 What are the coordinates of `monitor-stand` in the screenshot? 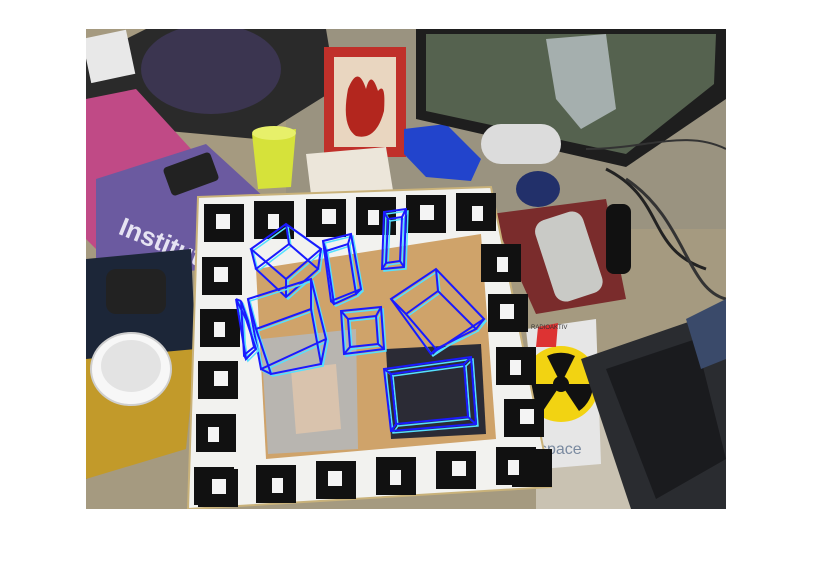 It's located at (521, 144).